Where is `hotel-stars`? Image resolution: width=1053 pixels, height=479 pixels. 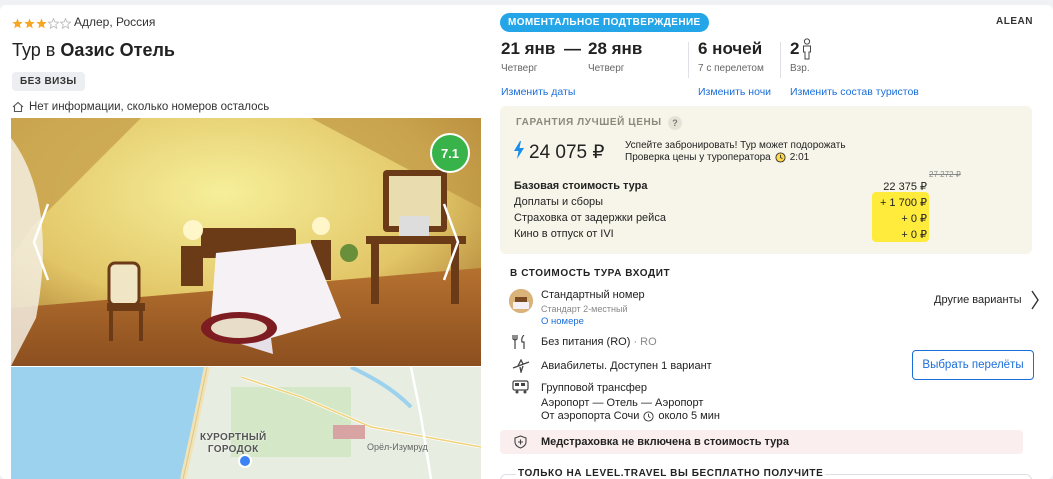
hotel-stars is located at coordinates (41, 23).